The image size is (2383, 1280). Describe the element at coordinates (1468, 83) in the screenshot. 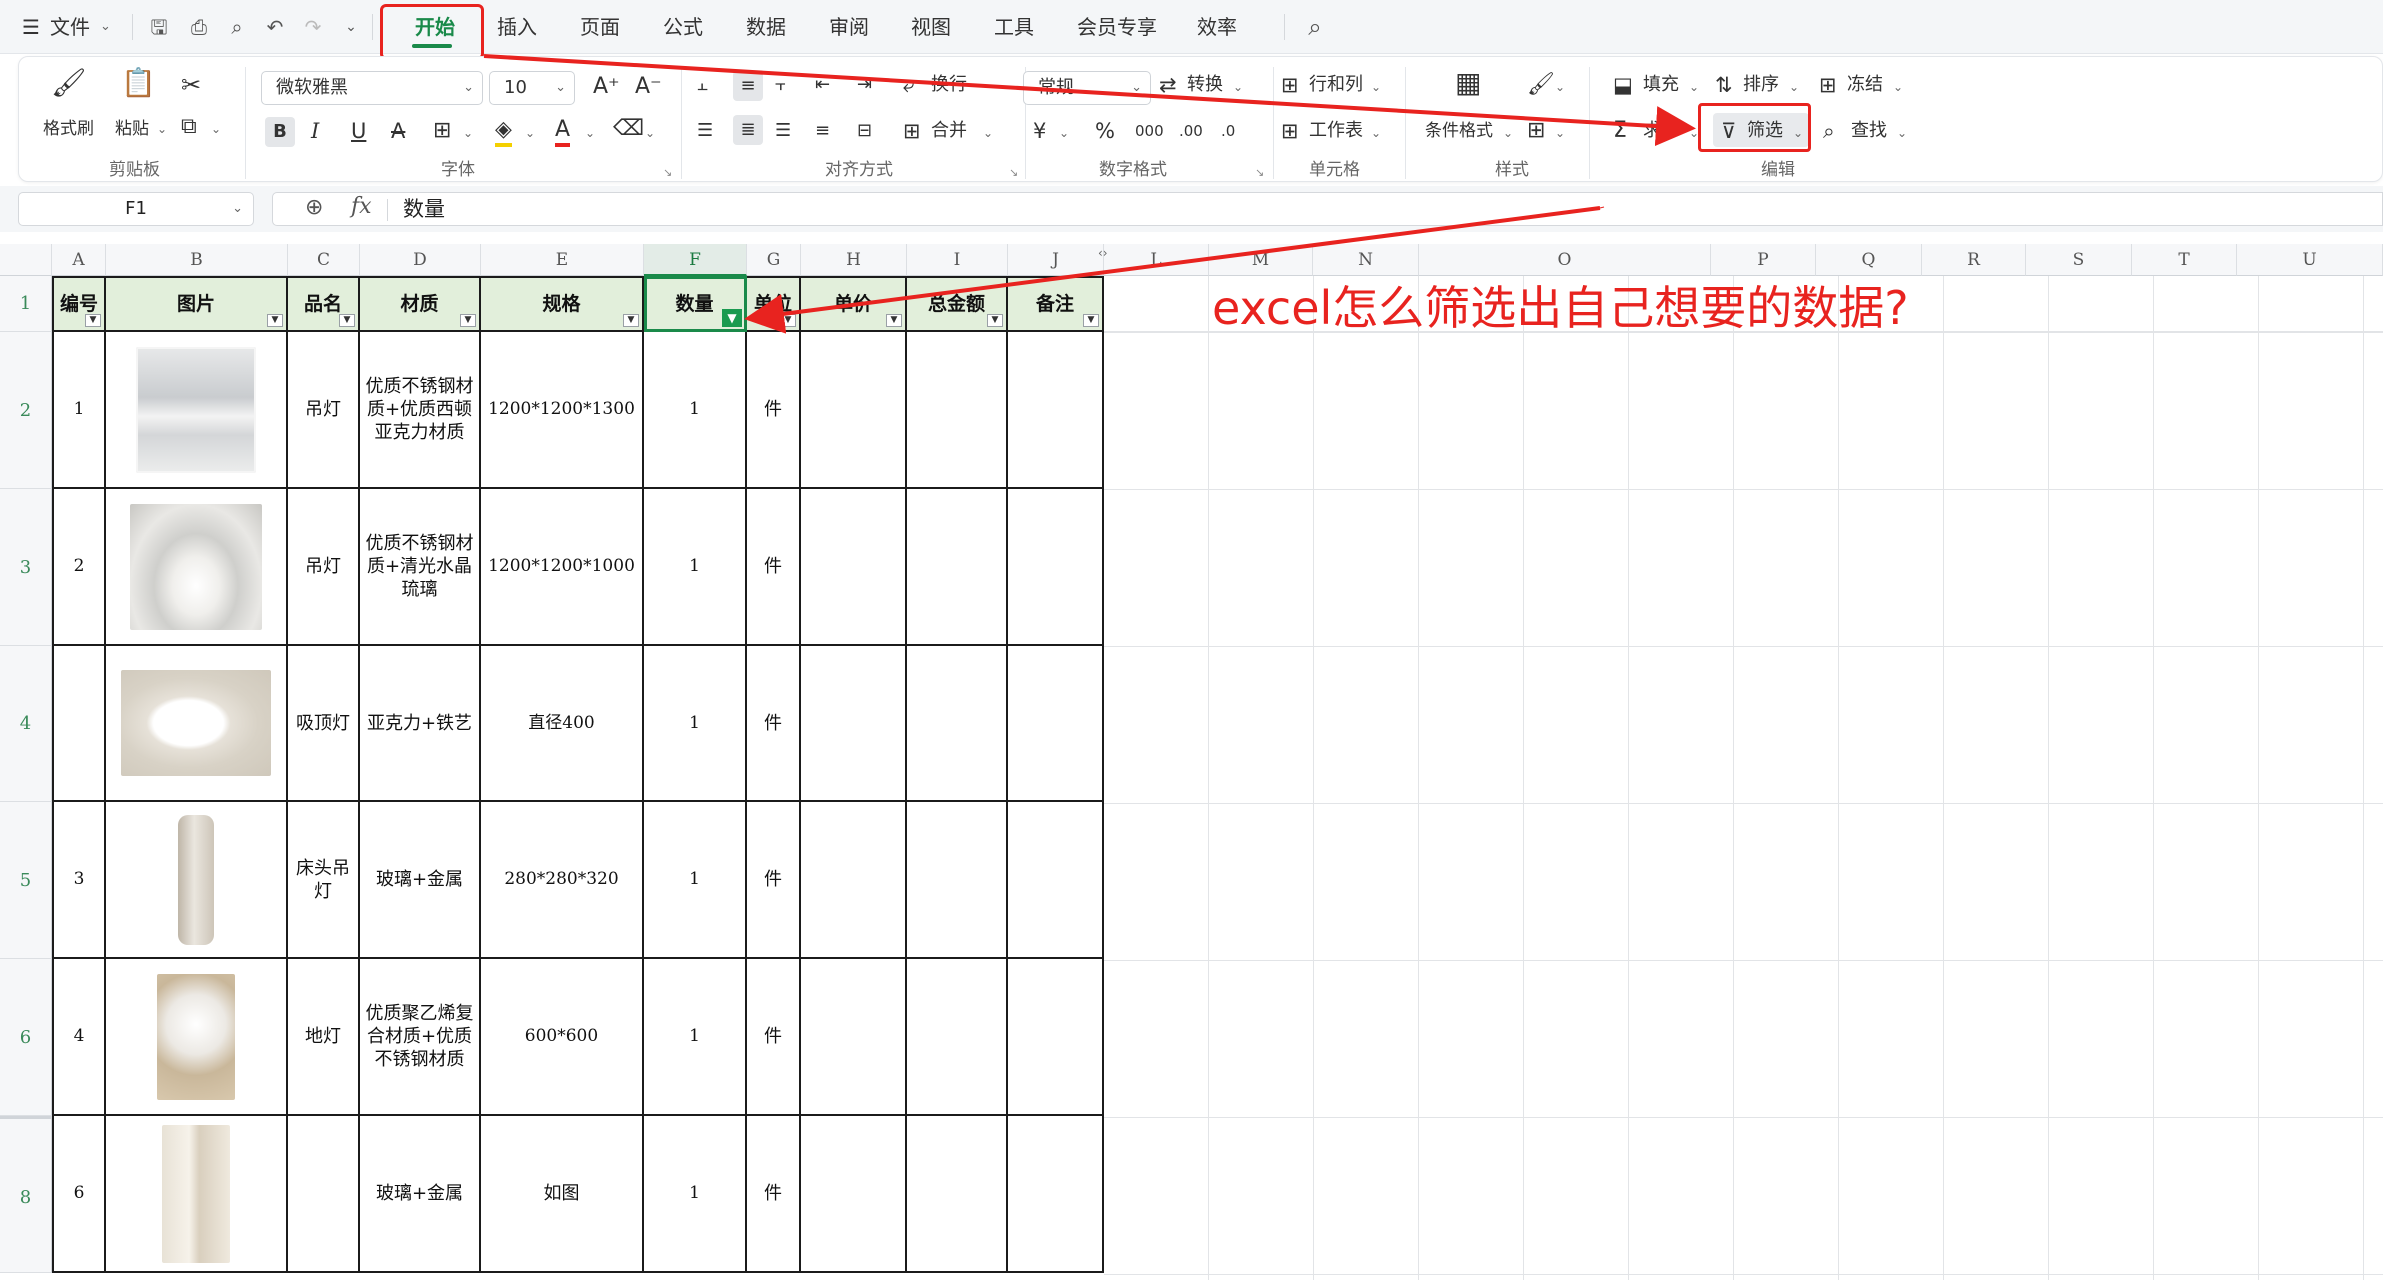

I see `conditional-format-icon: ▦` at that location.